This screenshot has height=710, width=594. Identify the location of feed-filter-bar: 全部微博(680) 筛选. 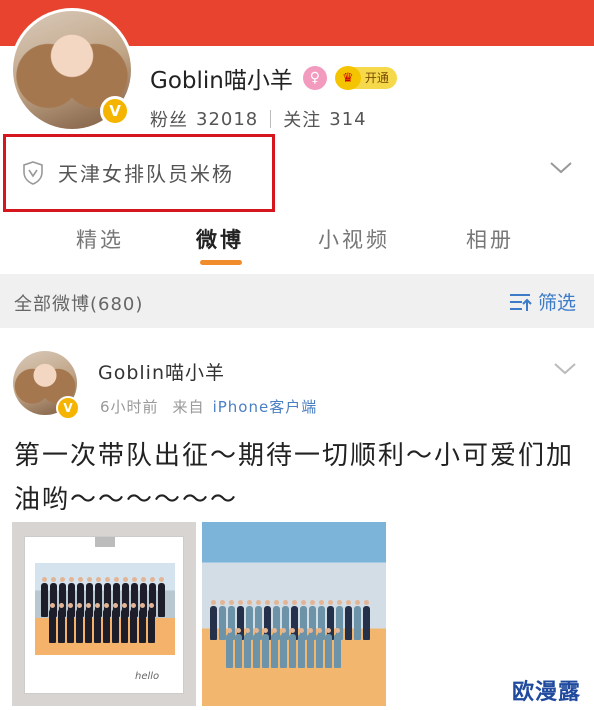
(297, 301).